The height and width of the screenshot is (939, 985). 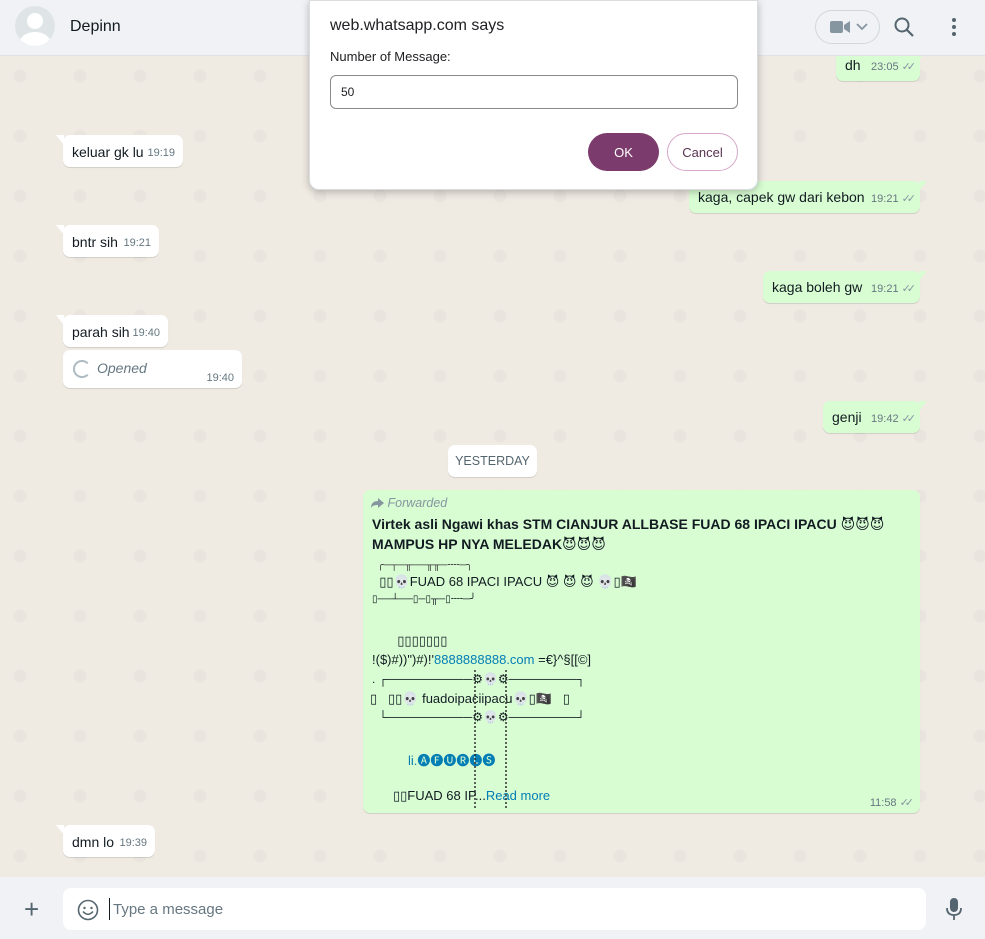 What do you see at coordinates (492, 461) in the screenshot?
I see `date-divider: YESTERDAY` at bounding box center [492, 461].